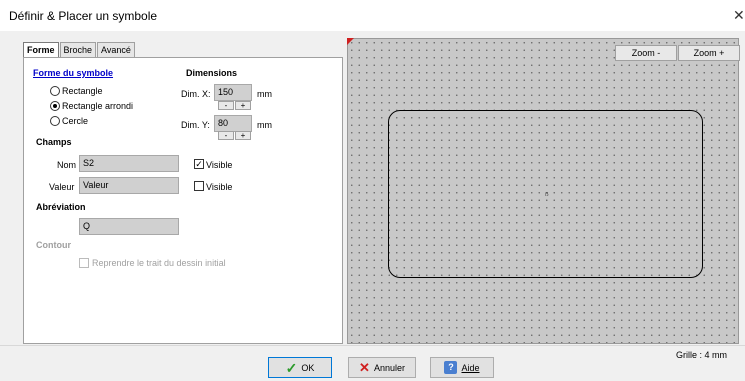 This screenshot has width=745, height=381. I want to click on contour-checkbox-label: Reprendre le trait du dessin initial, so click(159, 263).